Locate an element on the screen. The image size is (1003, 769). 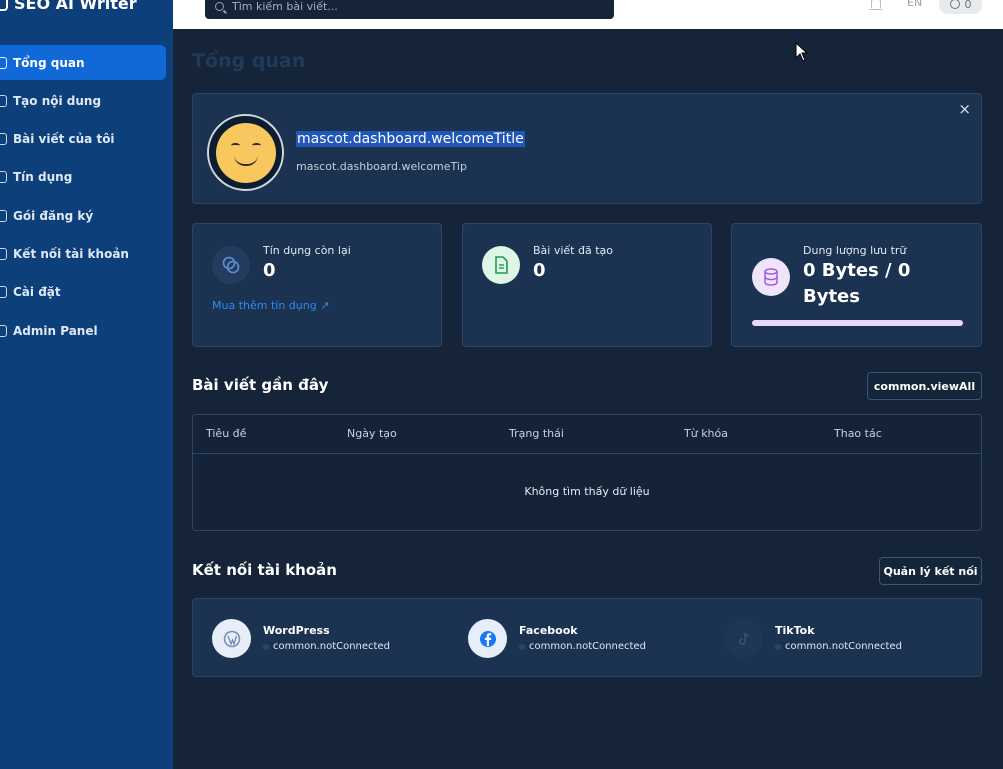
stat-label: Dung lượng lưu trữ is located at coordinates (855, 250).